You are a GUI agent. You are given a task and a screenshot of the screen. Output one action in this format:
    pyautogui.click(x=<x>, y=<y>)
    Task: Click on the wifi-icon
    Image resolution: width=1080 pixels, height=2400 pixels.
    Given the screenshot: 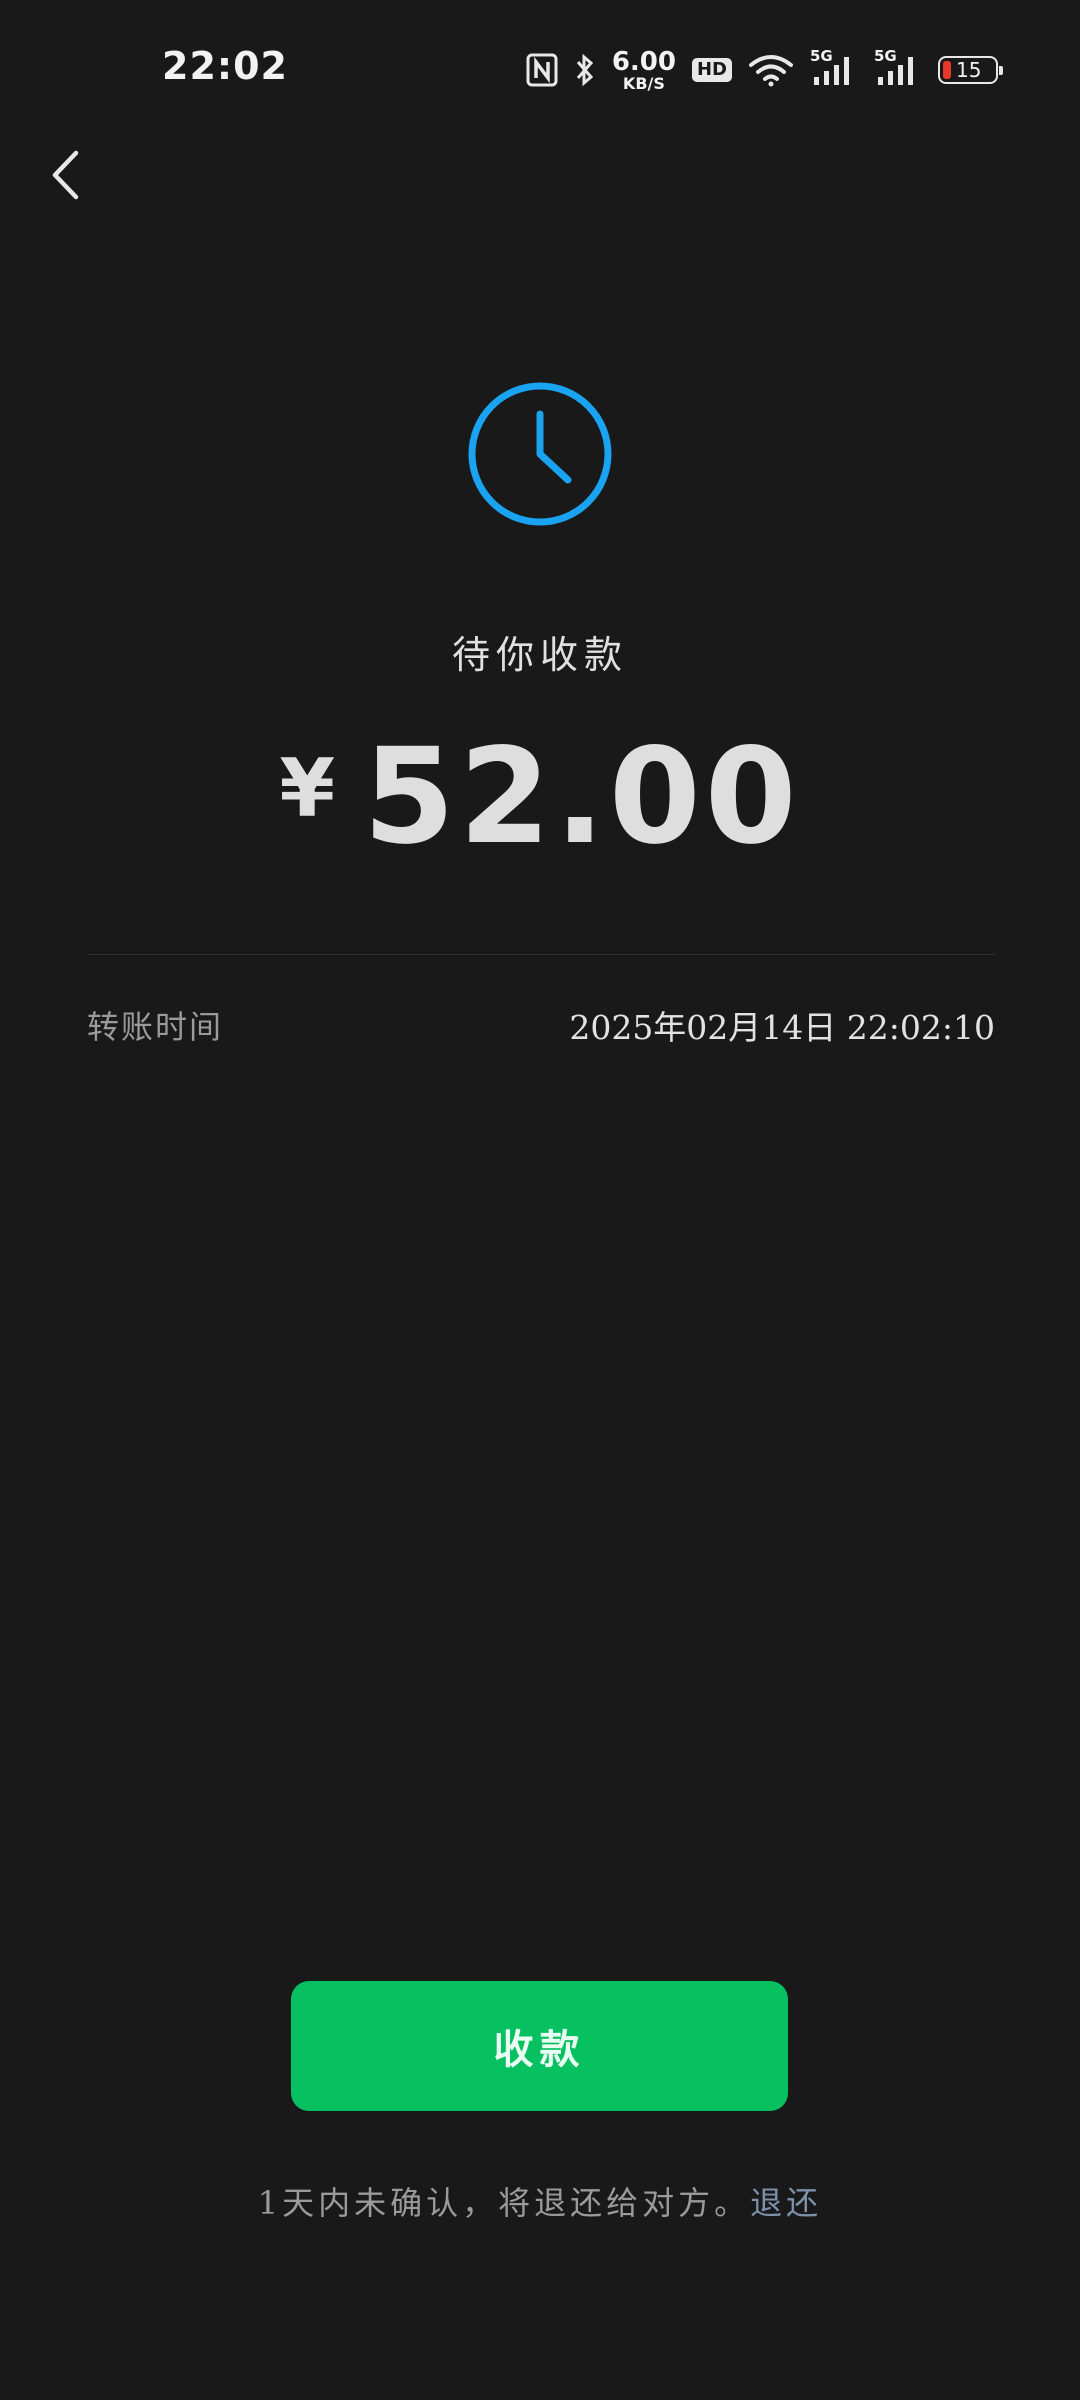 What is the action you would take?
    pyautogui.click(x=771, y=70)
    